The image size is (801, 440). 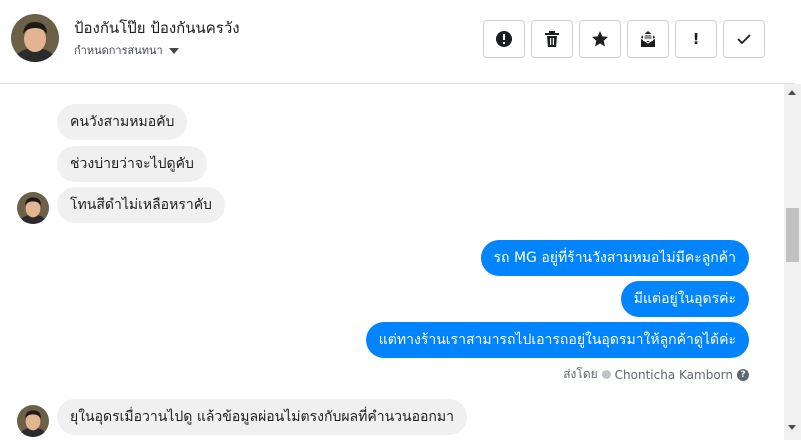 I want to click on report-button, so click(x=504, y=39).